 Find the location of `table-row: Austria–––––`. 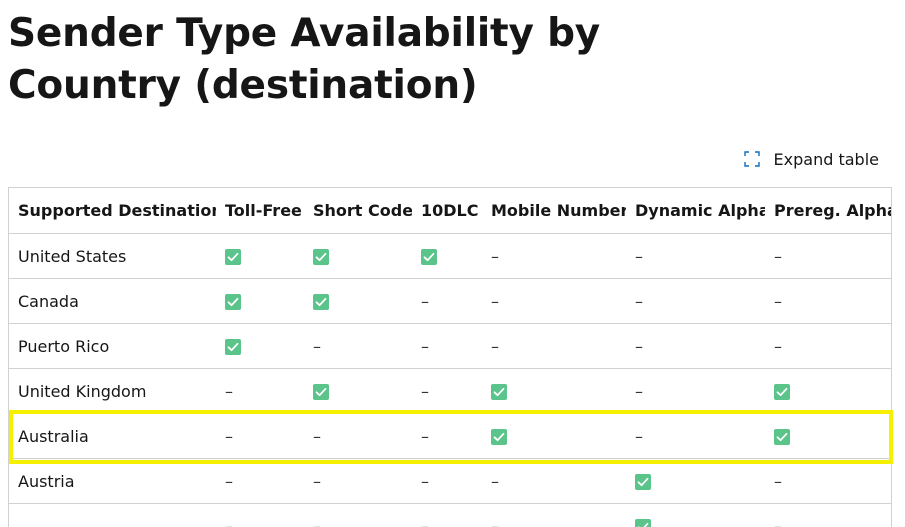

table-row: Austria––––– is located at coordinates (450, 481).